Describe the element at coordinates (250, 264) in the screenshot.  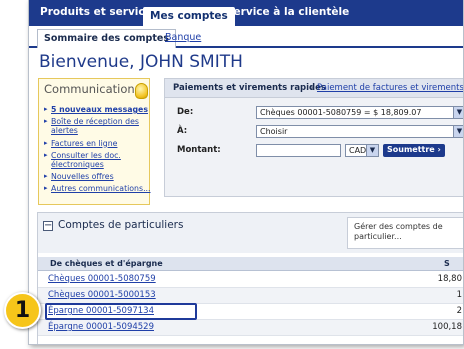
I see `table-header: De chèques et d'épargne S` at that location.